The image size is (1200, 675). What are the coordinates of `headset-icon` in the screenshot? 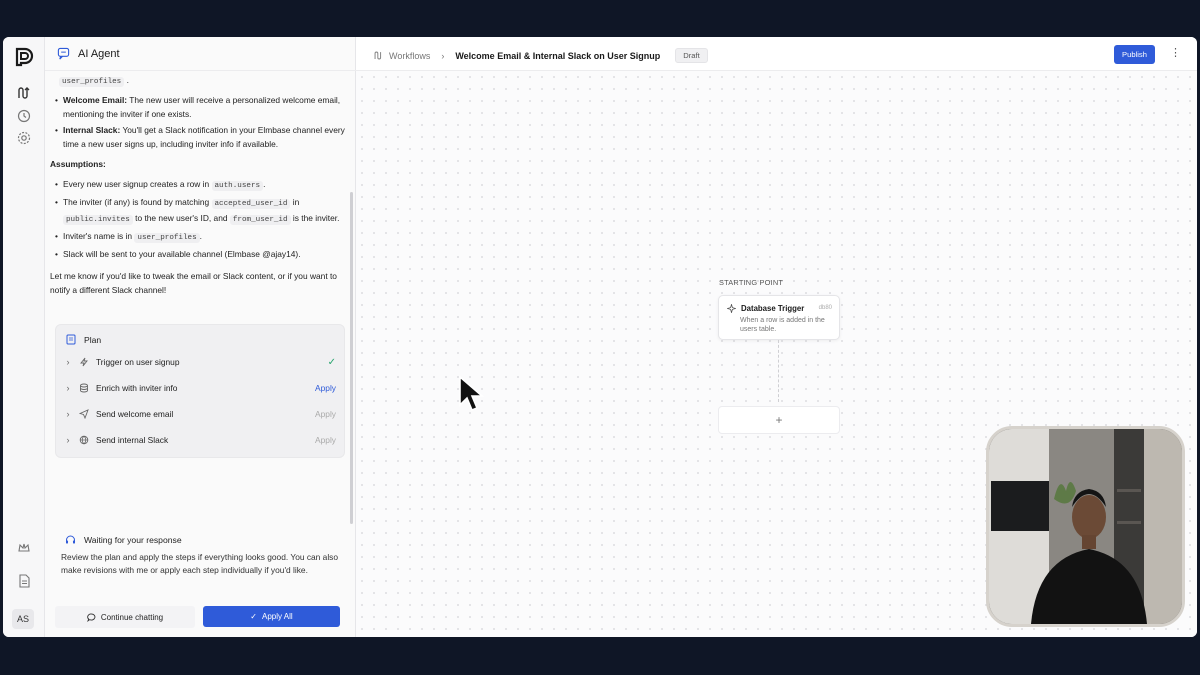 It's located at (70, 539).